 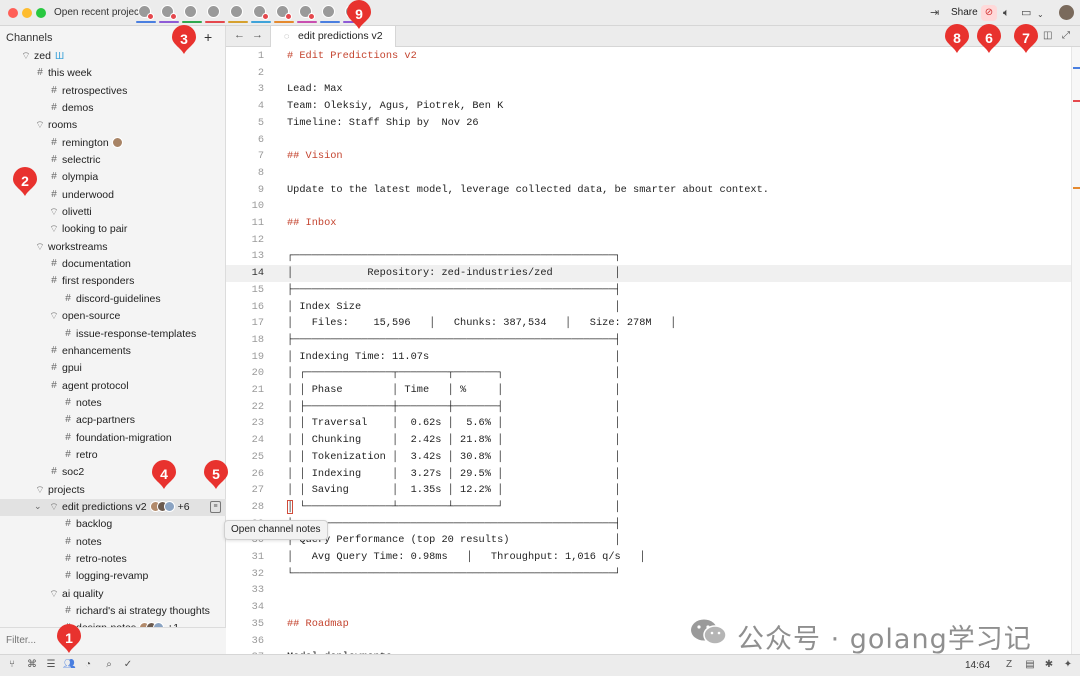 I want to click on channel-row: # remington, so click(x=113, y=143).